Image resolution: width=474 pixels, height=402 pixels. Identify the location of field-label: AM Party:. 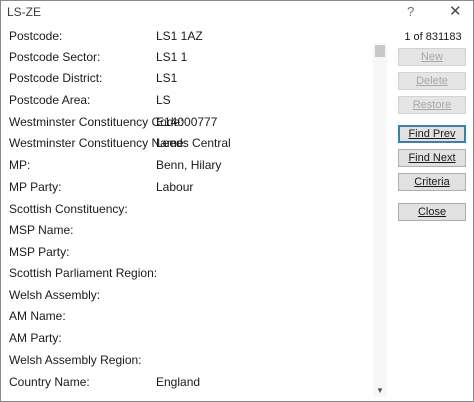
(35, 338).